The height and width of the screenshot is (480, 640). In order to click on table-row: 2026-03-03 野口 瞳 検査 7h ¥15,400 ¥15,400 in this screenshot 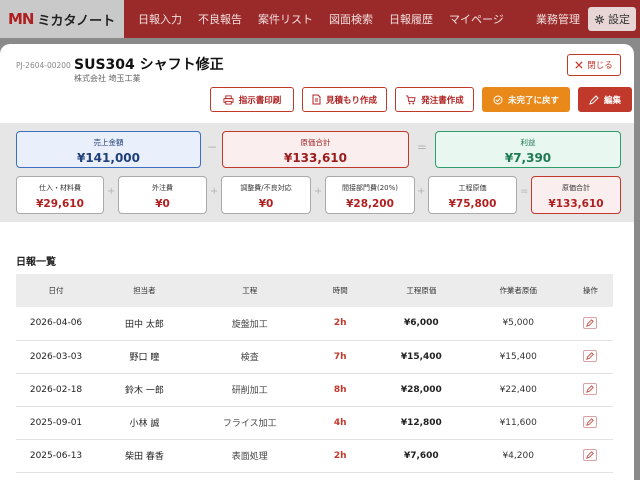, I will do `click(314, 357)`.